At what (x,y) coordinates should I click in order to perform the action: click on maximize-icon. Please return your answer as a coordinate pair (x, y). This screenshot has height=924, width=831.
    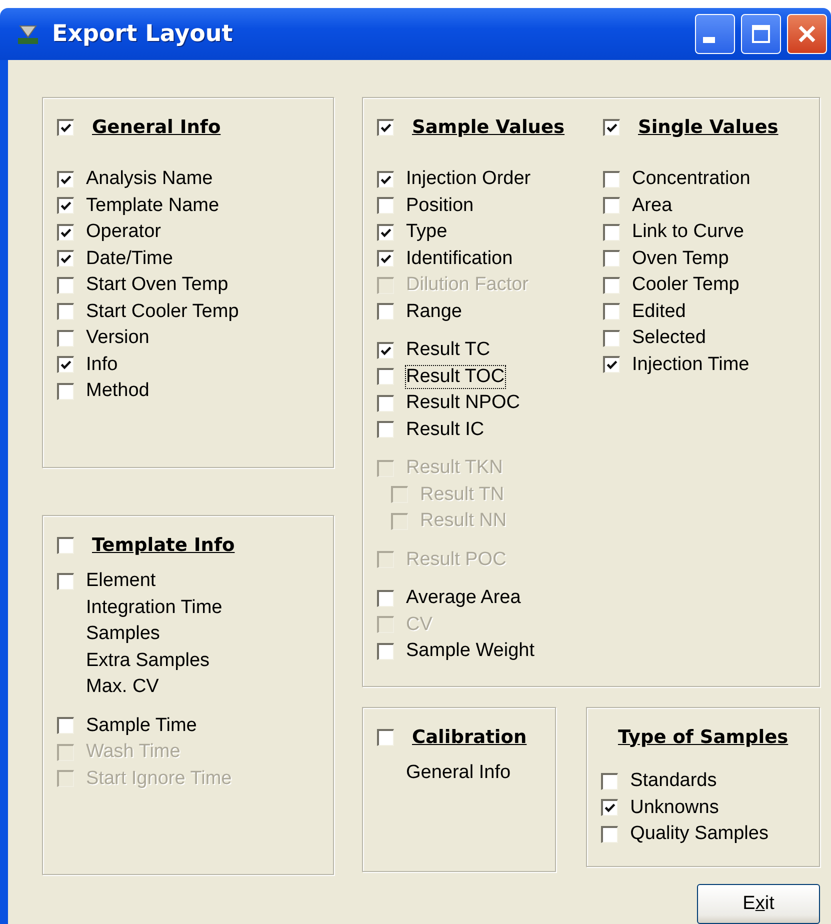
    Looking at the image, I should click on (761, 34).